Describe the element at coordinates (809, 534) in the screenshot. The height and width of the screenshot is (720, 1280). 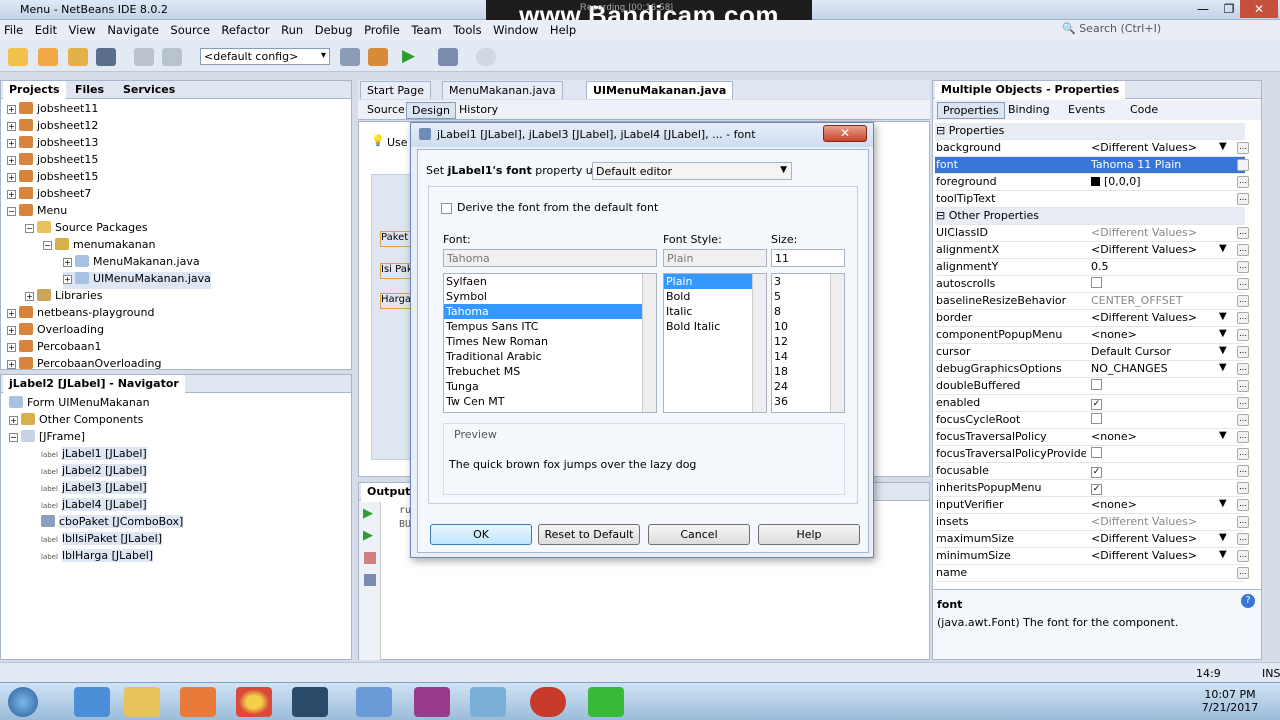
I see `help-button: Help` at that location.